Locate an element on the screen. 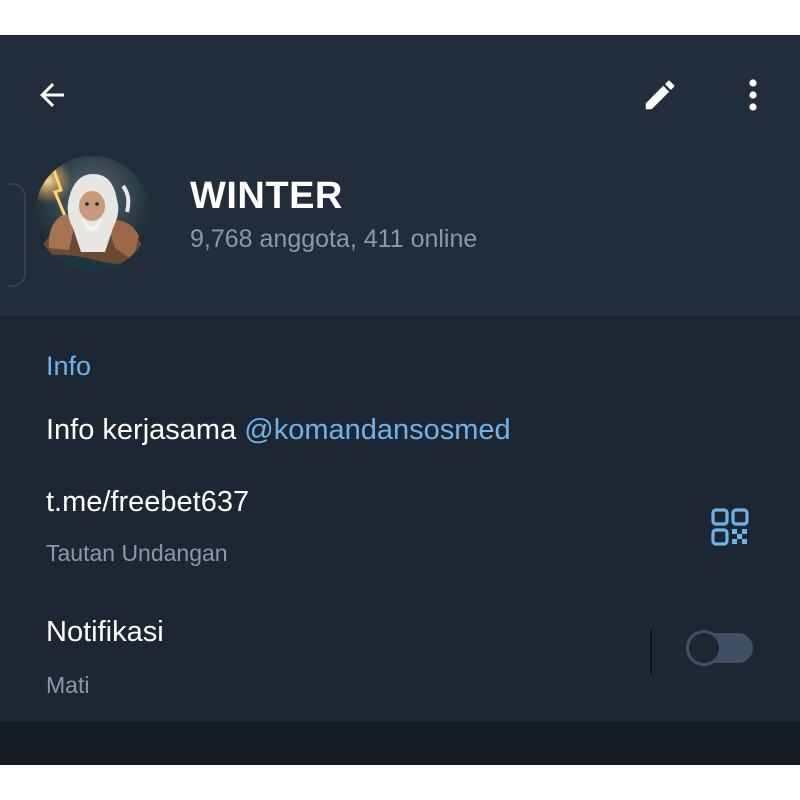 The height and width of the screenshot is (800, 800). description-text: Info kerjasama is located at coordinates (145, 430).